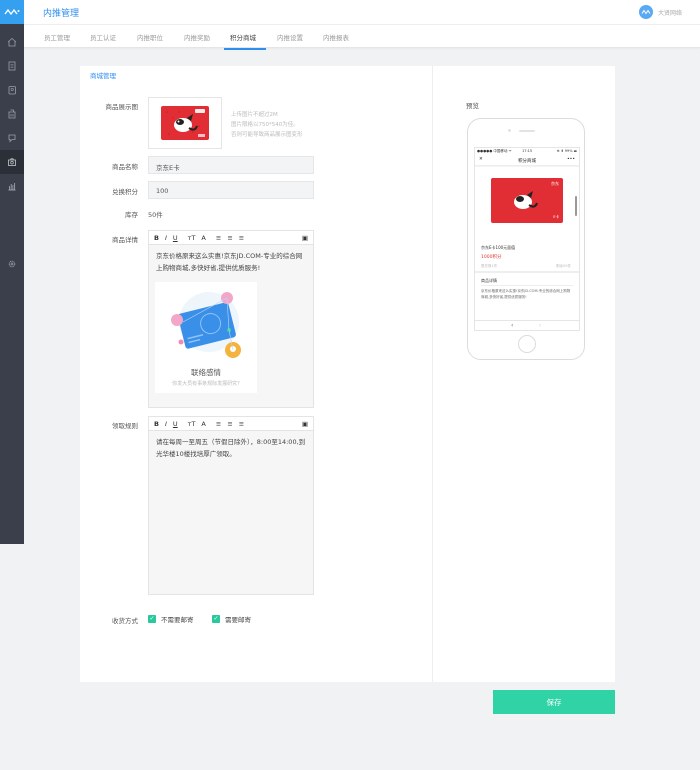  What do you see at coordinates (645, 12) in the screenshot?
I see `avatar` at bounding box center [645, 12].